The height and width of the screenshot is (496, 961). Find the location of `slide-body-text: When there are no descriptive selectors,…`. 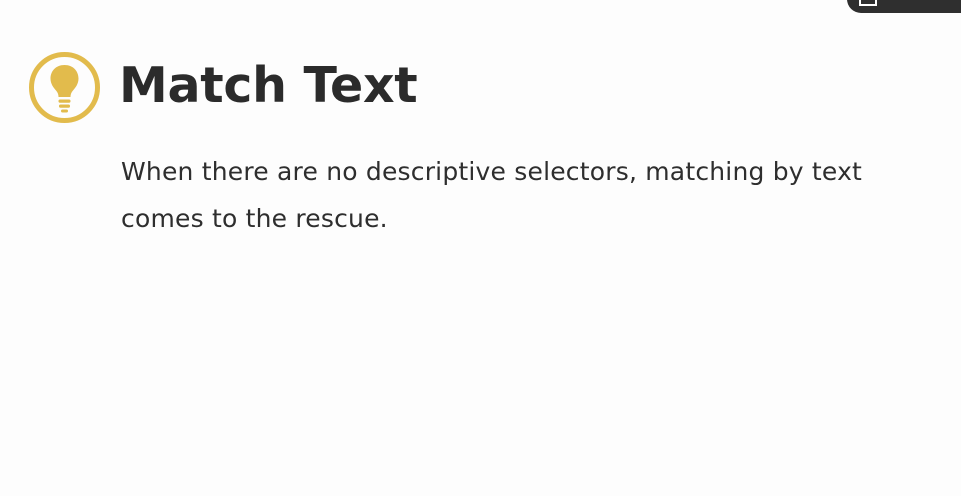

slide-body-text: When there are no descriptive selectors,… is located at coordinates (492, 195).